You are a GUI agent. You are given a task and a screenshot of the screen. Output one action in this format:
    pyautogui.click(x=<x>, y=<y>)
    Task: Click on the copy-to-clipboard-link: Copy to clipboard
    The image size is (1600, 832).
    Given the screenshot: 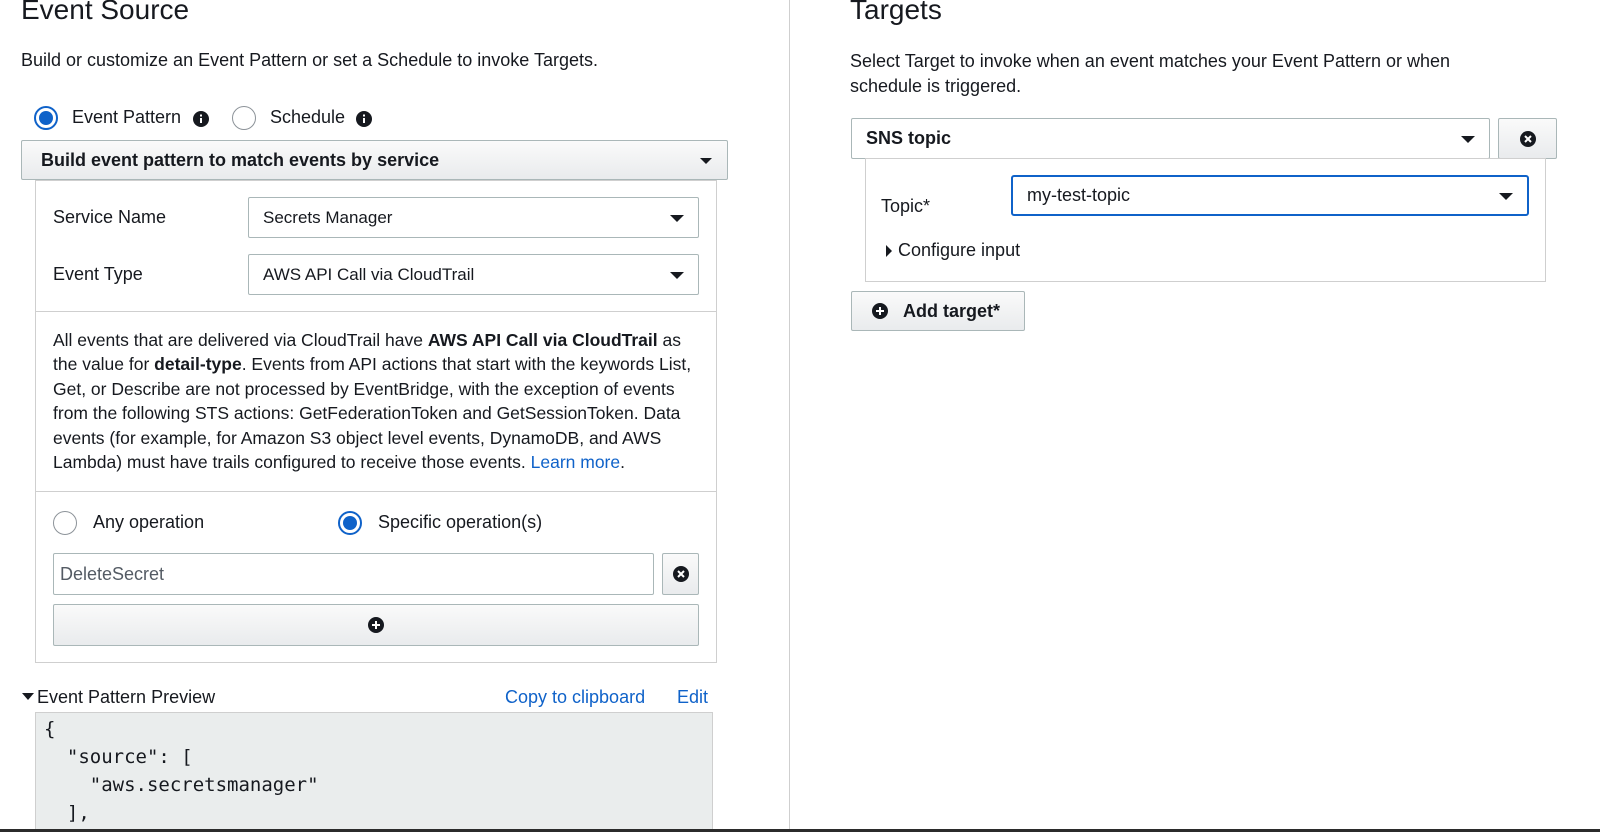 What is the action you would take?
    pyautogui.click(x=575, y=697)
    